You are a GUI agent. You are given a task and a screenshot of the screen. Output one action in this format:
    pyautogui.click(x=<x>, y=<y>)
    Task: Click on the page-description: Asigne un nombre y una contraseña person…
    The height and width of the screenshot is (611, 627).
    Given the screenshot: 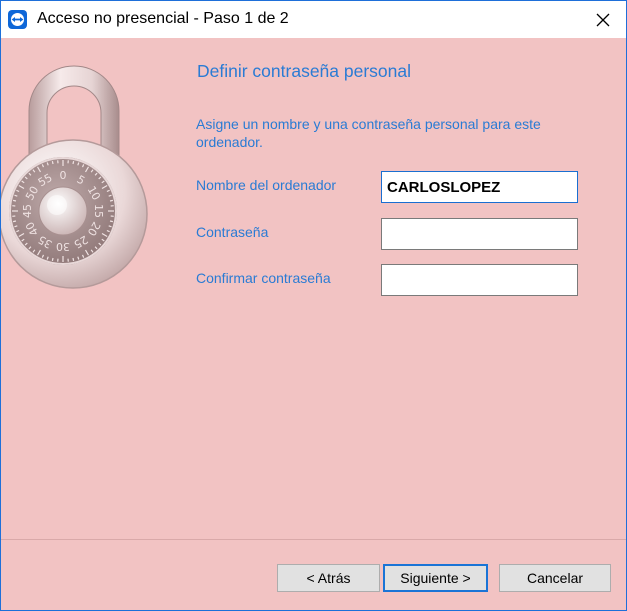 What is the action you would take?
    pyautogui.click(x=368, y=133)
    